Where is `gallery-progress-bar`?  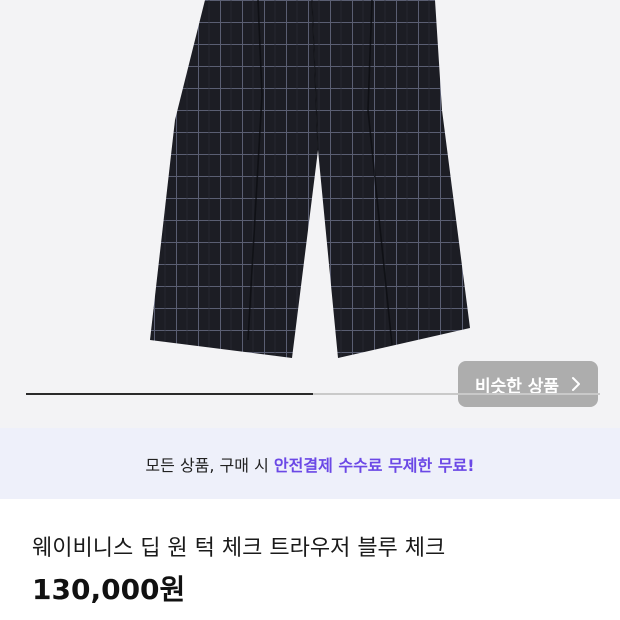 gallery-progress-bar is located at coordinates (313, 394).